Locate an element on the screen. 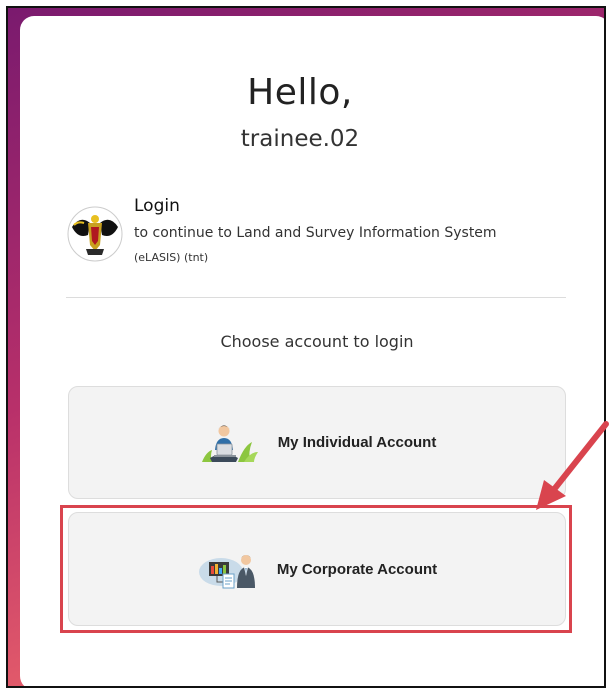  individual-account-button: My Individual Account is located at coordinates (317, 442).